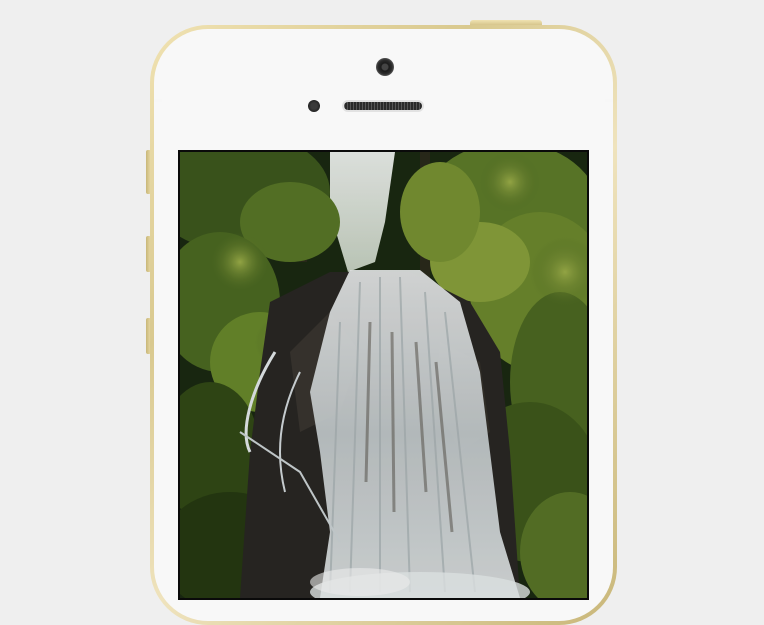 The height and width of the screenshot is (625, 764). Describe the element at coordinates (609, 100) in the screenshot. I see `antenna-band-right` at that location.